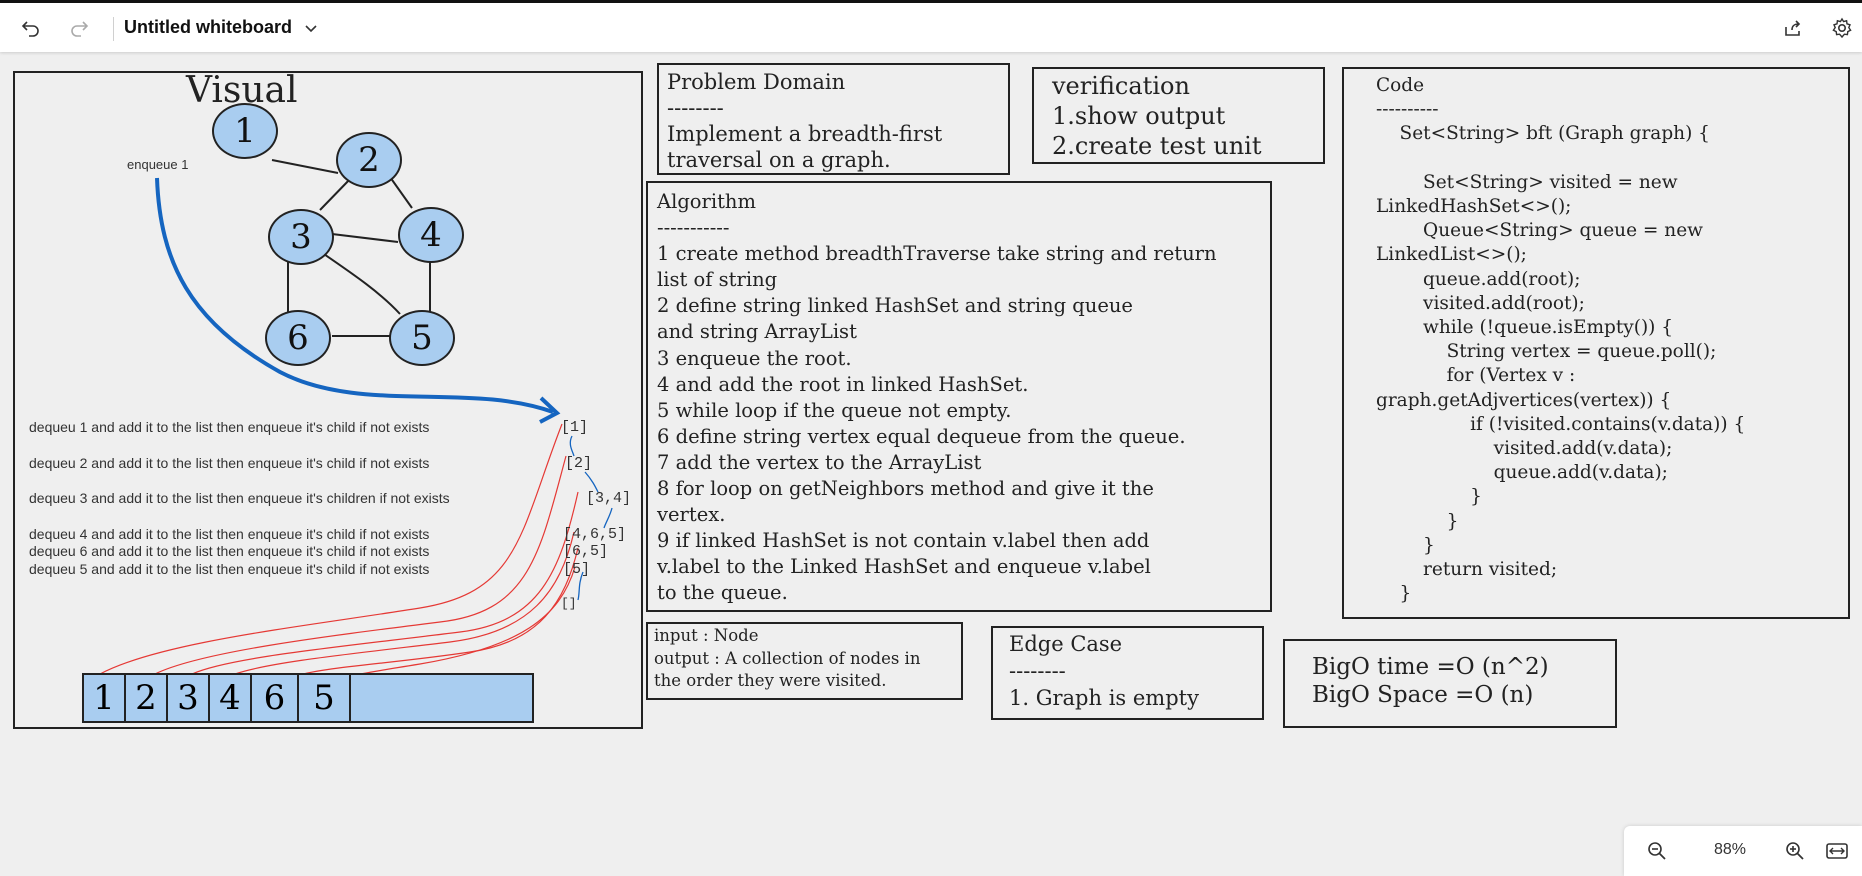 This screenshot has height=876, width=1862. Describe the element at coordinates (1139, 116) in the screenshot. I see `verification-line: 1.show output` at that location.